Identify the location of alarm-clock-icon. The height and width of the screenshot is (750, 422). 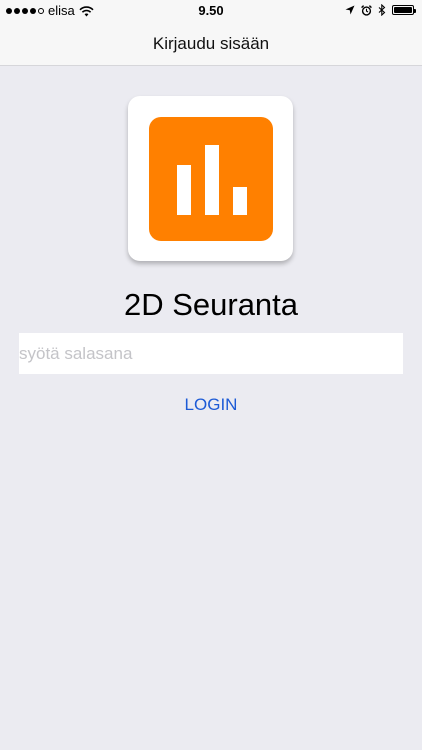
(366, 10).